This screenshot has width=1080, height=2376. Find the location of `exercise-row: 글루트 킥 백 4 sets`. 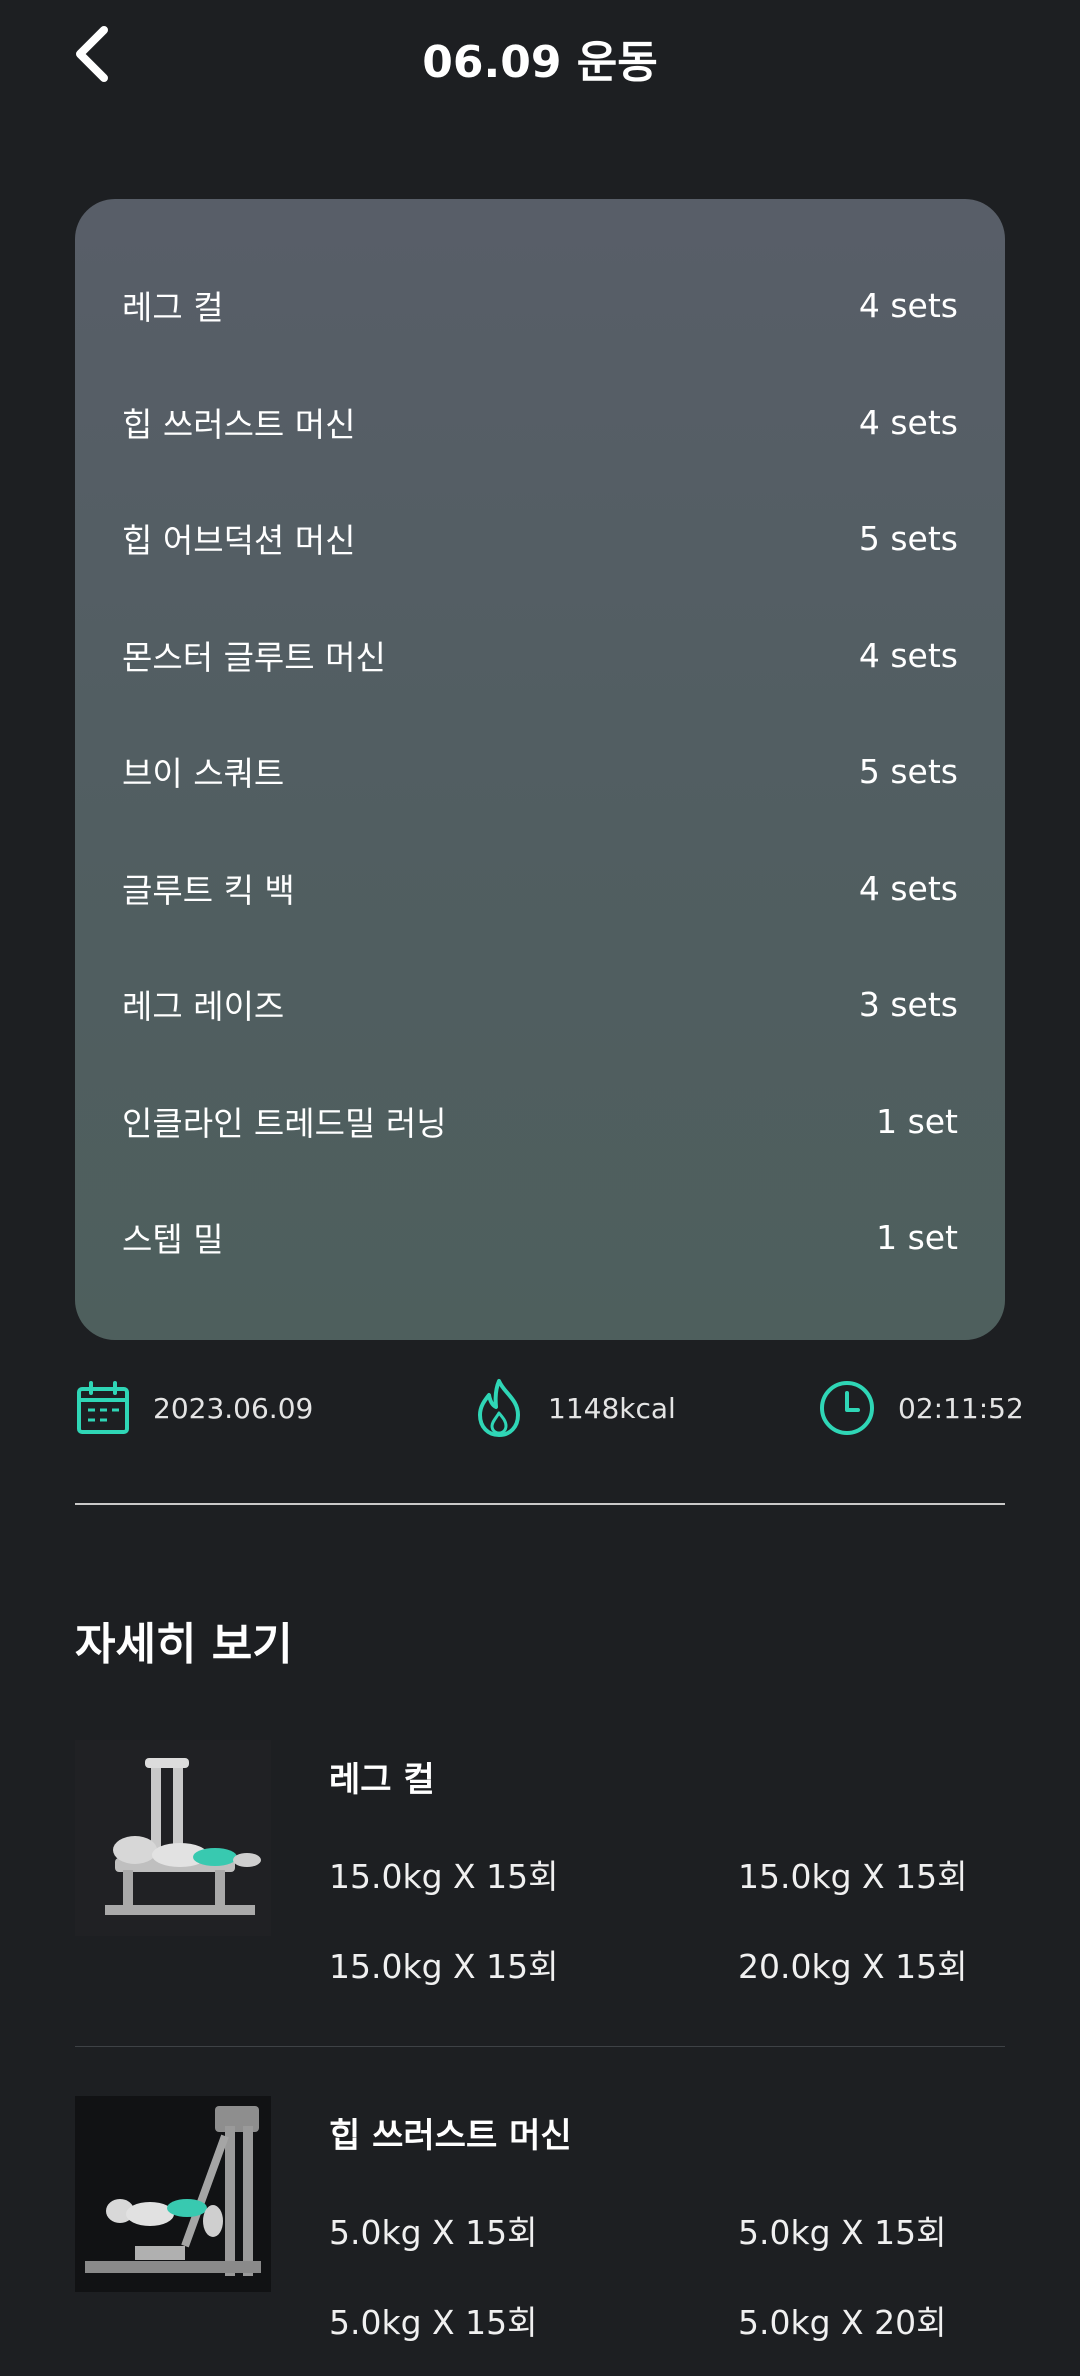

exercise-row: 글루트 킥 백 4 sets is located at coordinates (540, 888).